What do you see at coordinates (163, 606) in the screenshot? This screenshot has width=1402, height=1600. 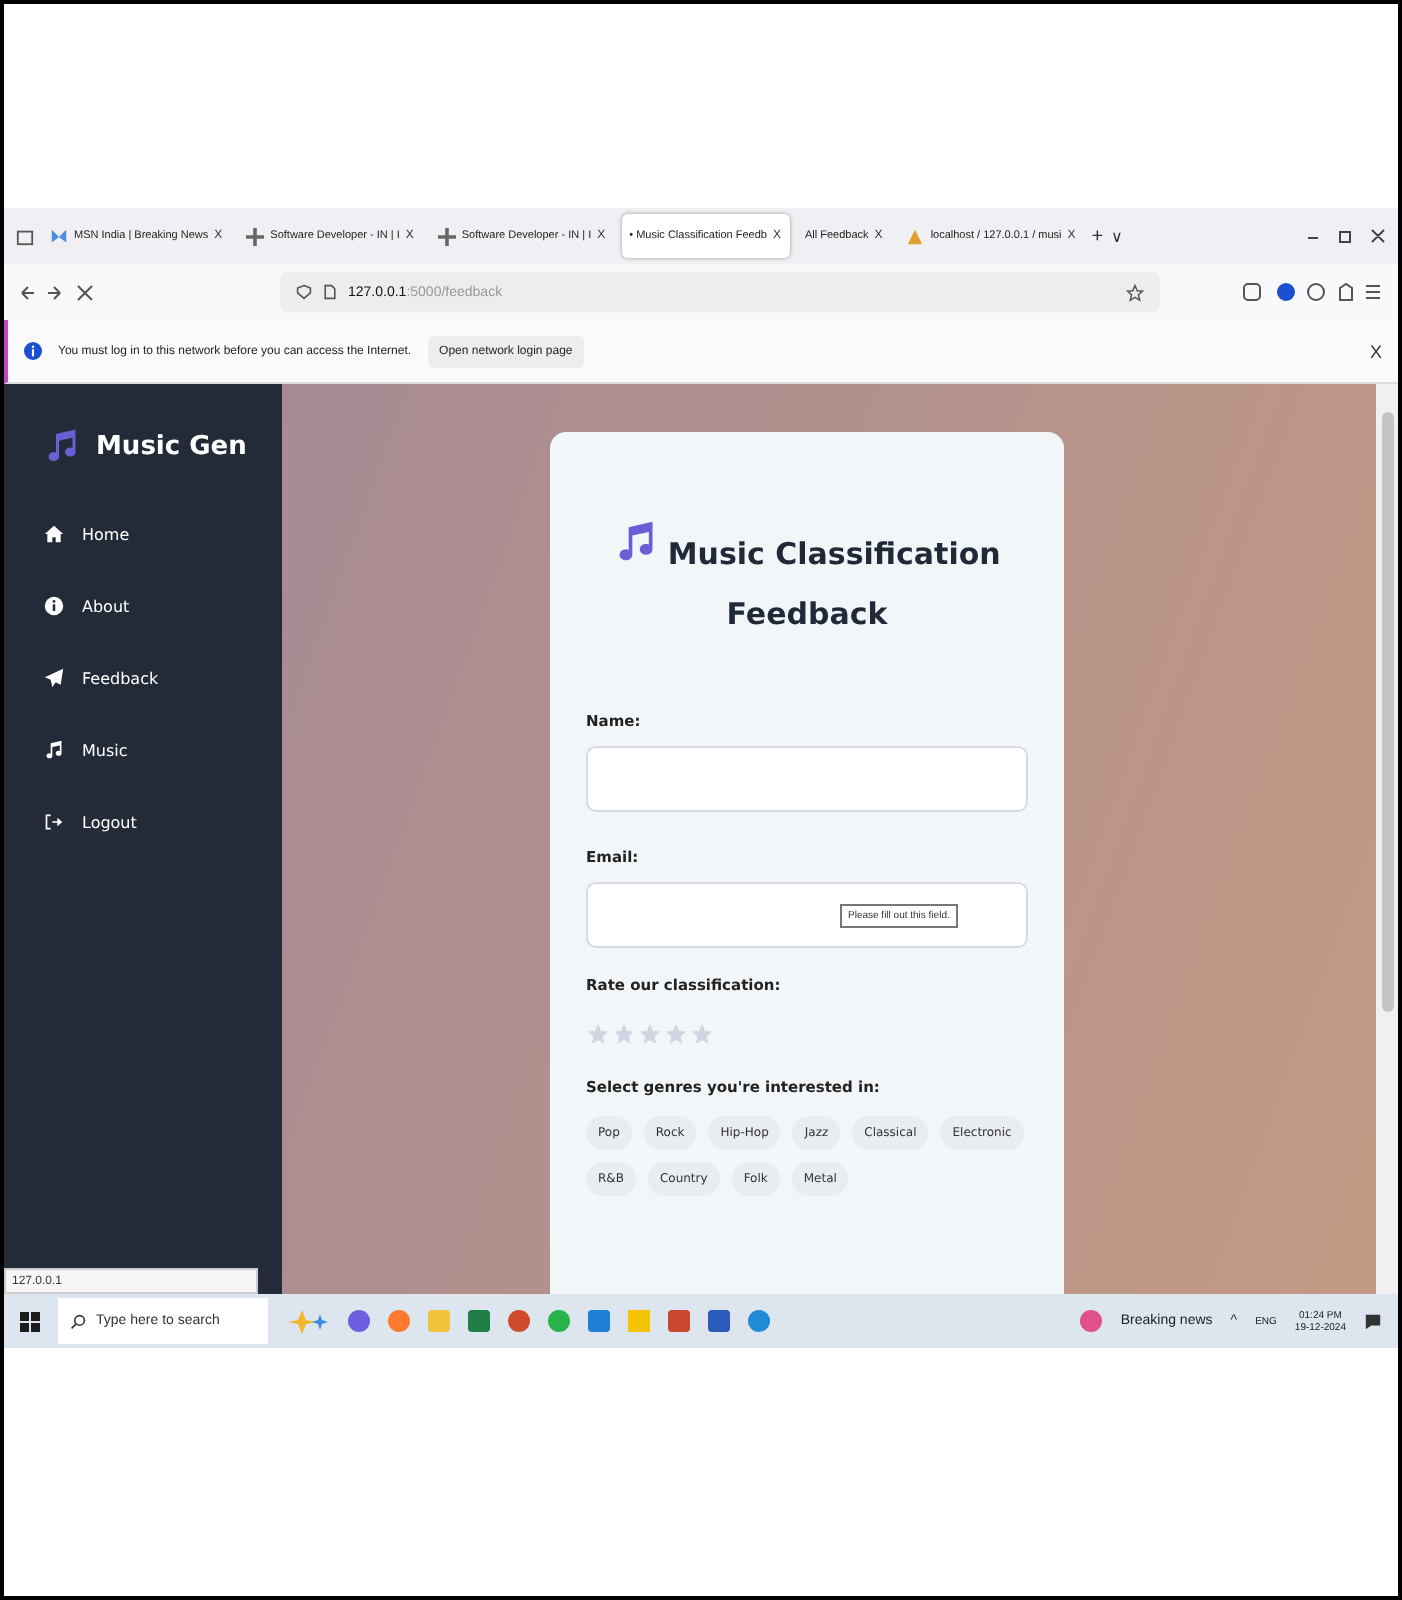 I see `nav-link: About` at bounding box center [163, 606].